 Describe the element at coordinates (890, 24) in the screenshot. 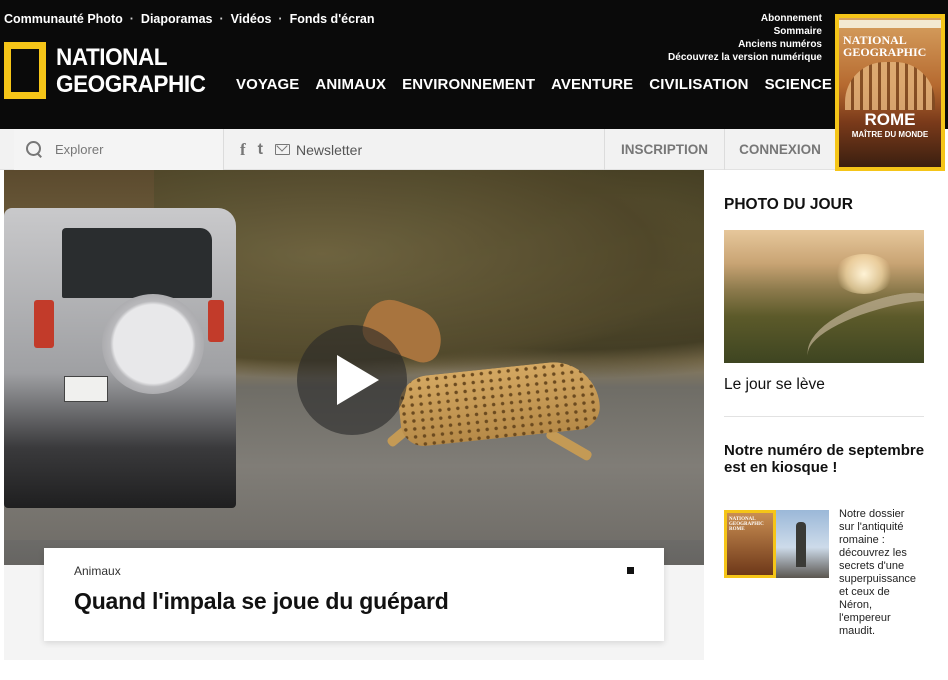

I see `cover-top-strip` at that location.